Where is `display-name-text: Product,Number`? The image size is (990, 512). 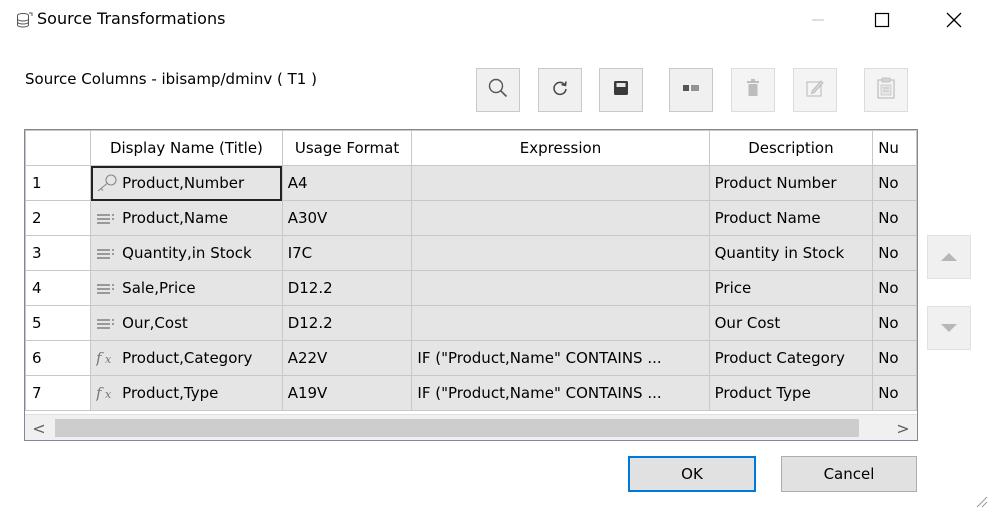
display-name-text: Product,Number is located at coordinates (183, 182).